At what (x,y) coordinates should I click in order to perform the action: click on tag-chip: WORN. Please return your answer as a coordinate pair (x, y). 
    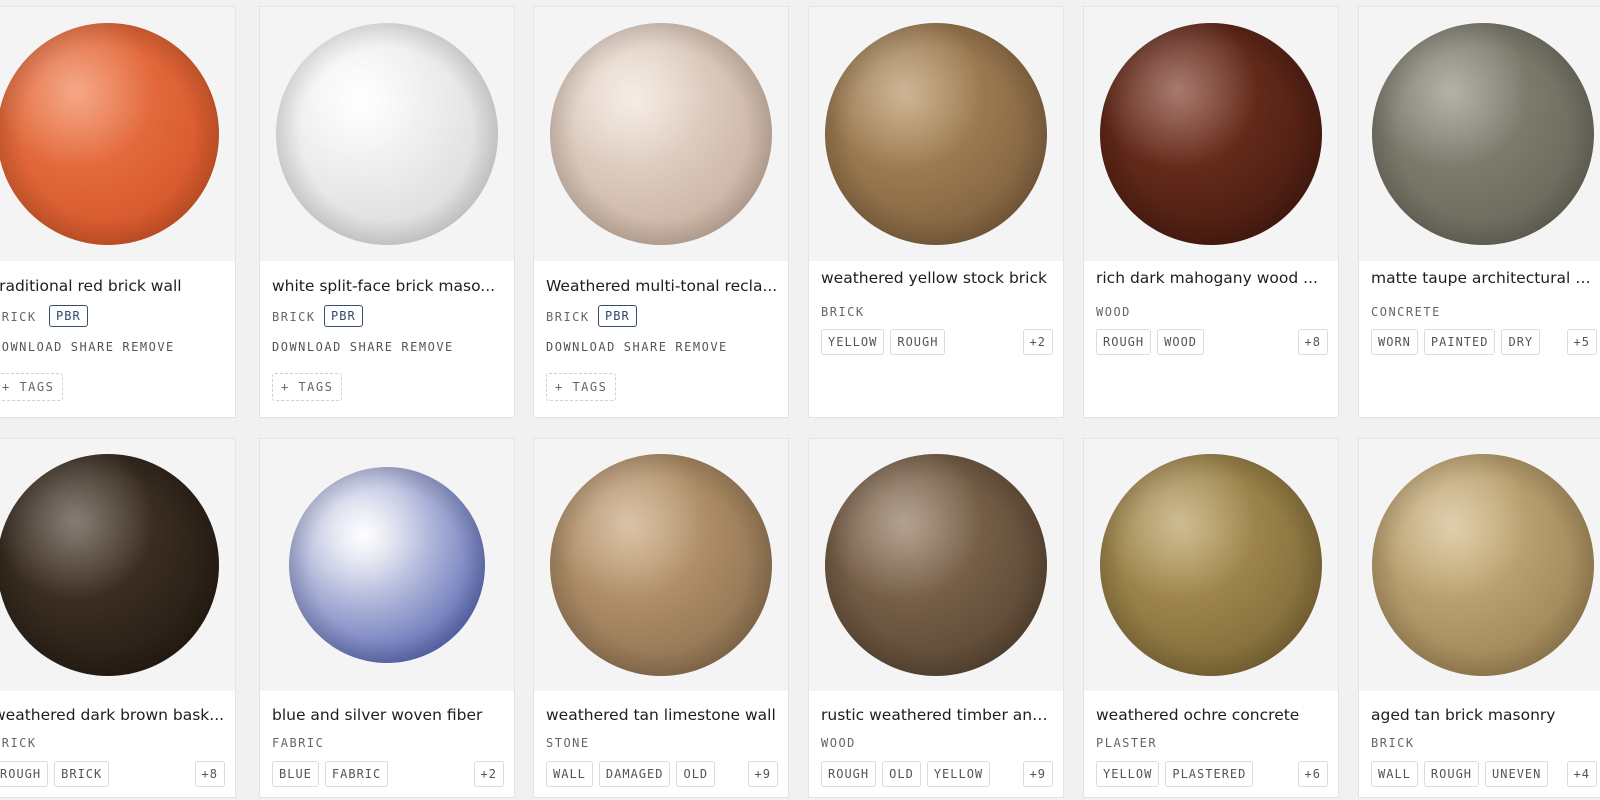
    Looking at the image, I should click on (1394, 342).